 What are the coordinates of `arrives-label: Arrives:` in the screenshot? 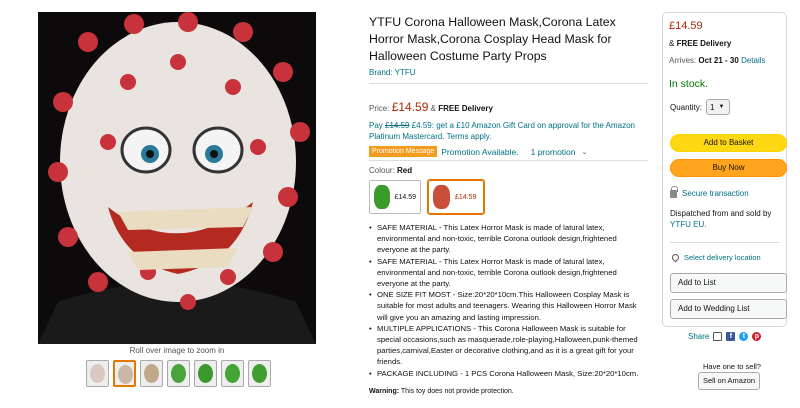 It's located at (683, 60).